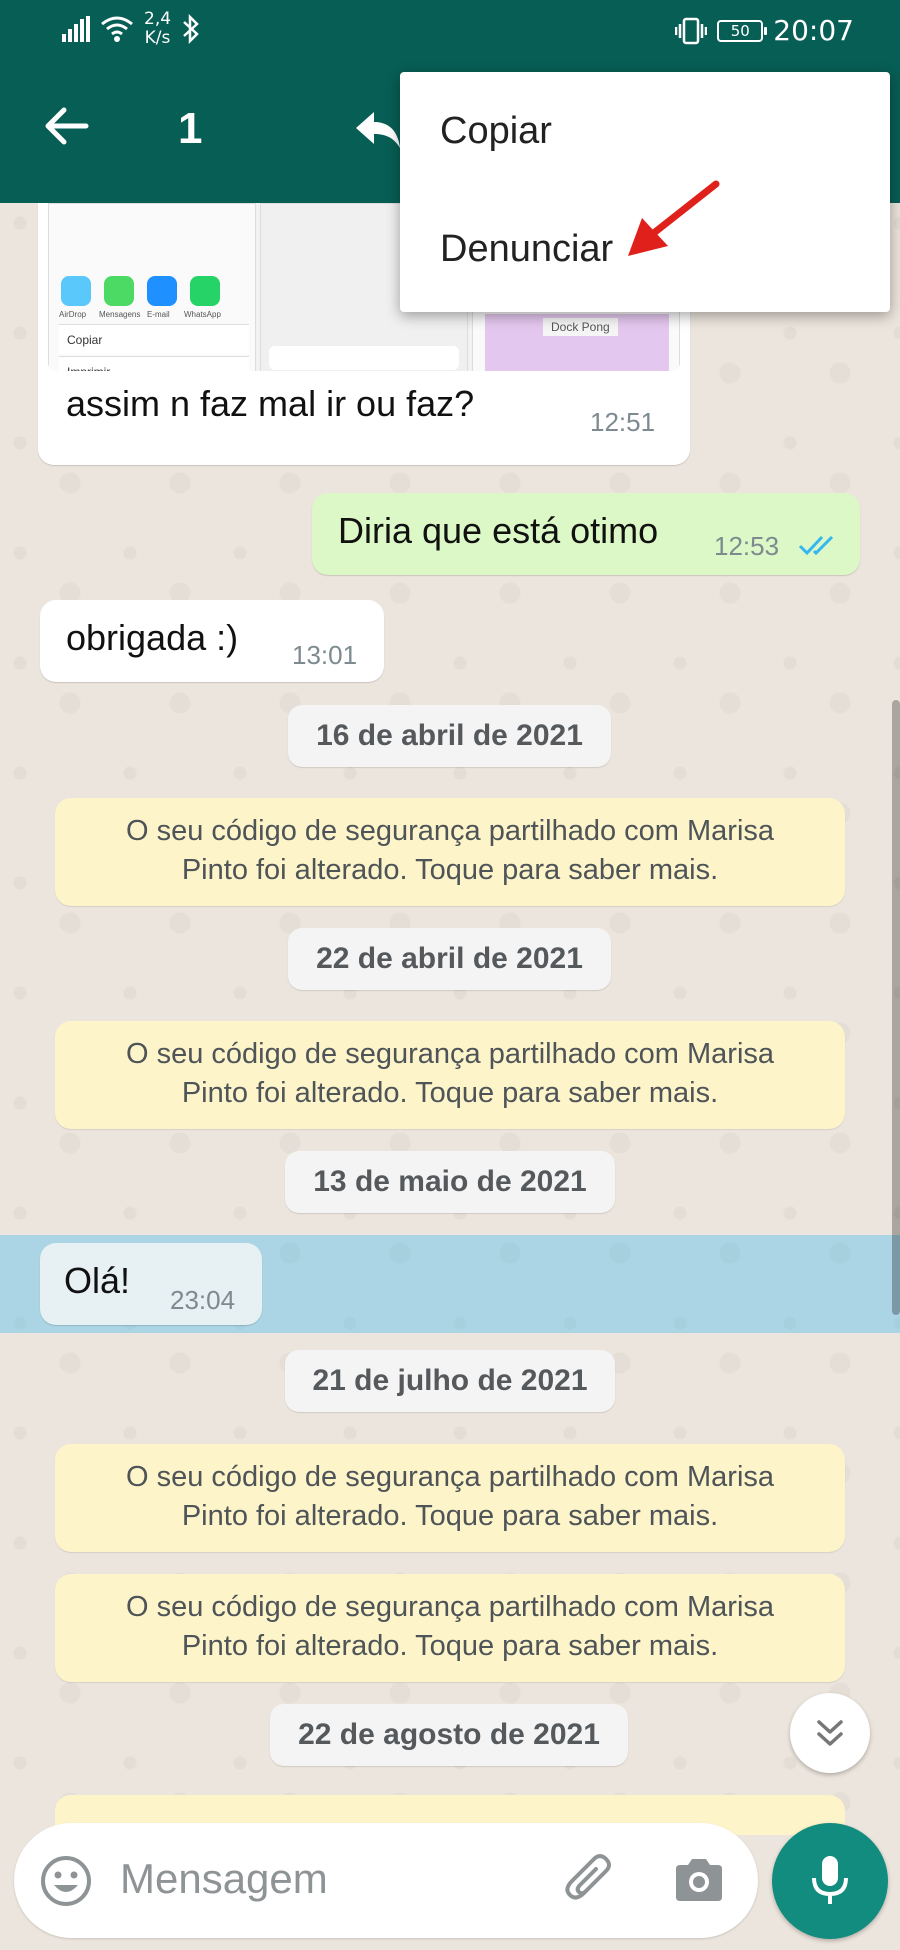 This screenshot has width=900, height=1950. Describe the element at coordinates (526, 249) in the screenshot. I see `menu-item-report: Denunciar` at that location.